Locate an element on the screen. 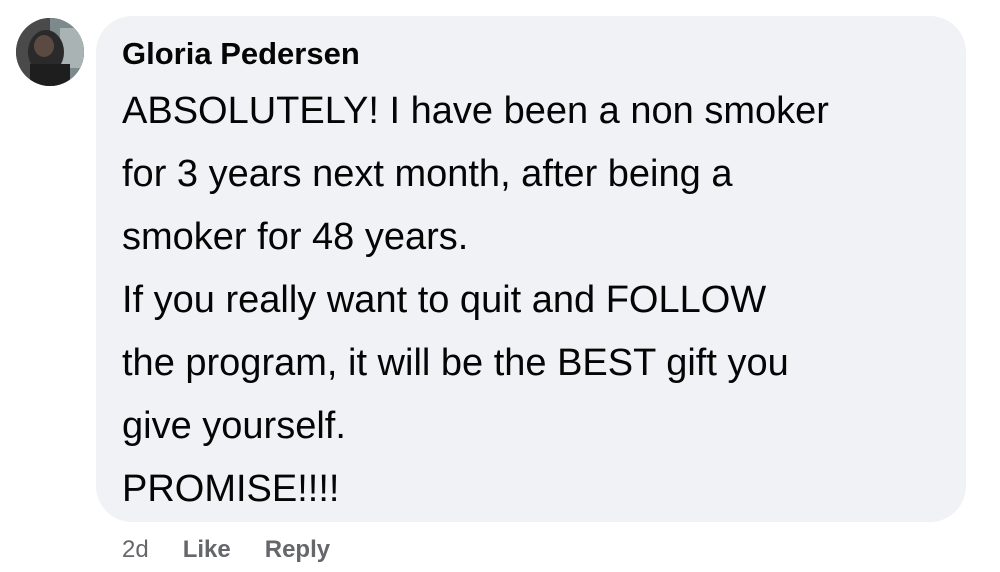  comment-text-line: If you really want to quit and FOLLOW is located at coordinates (444, 300).